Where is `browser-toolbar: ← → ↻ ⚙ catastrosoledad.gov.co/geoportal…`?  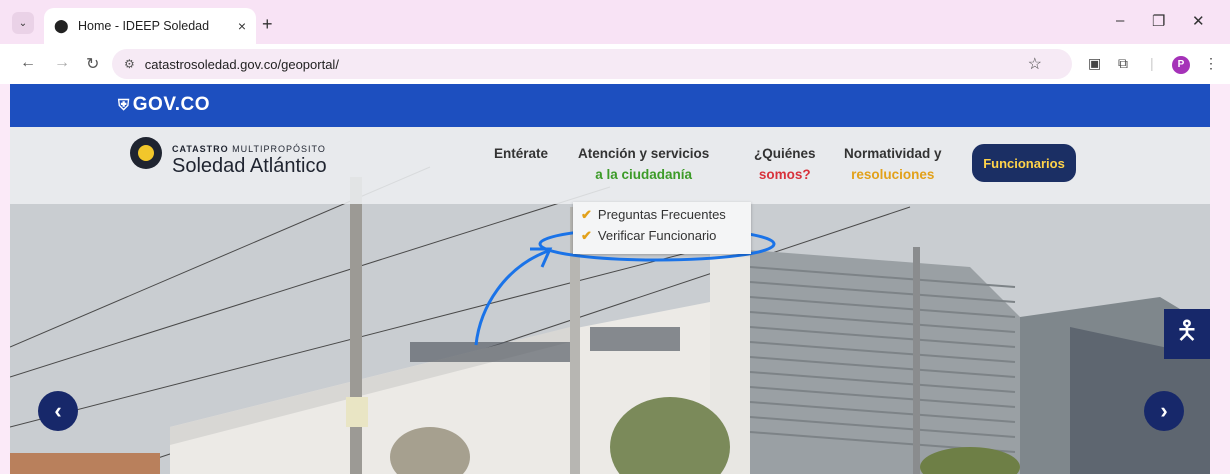
browser-toolbar: ← → ↻ ⚙ catastrosoledad.gov.co/geoportal… is located at coordinates (615, 64).